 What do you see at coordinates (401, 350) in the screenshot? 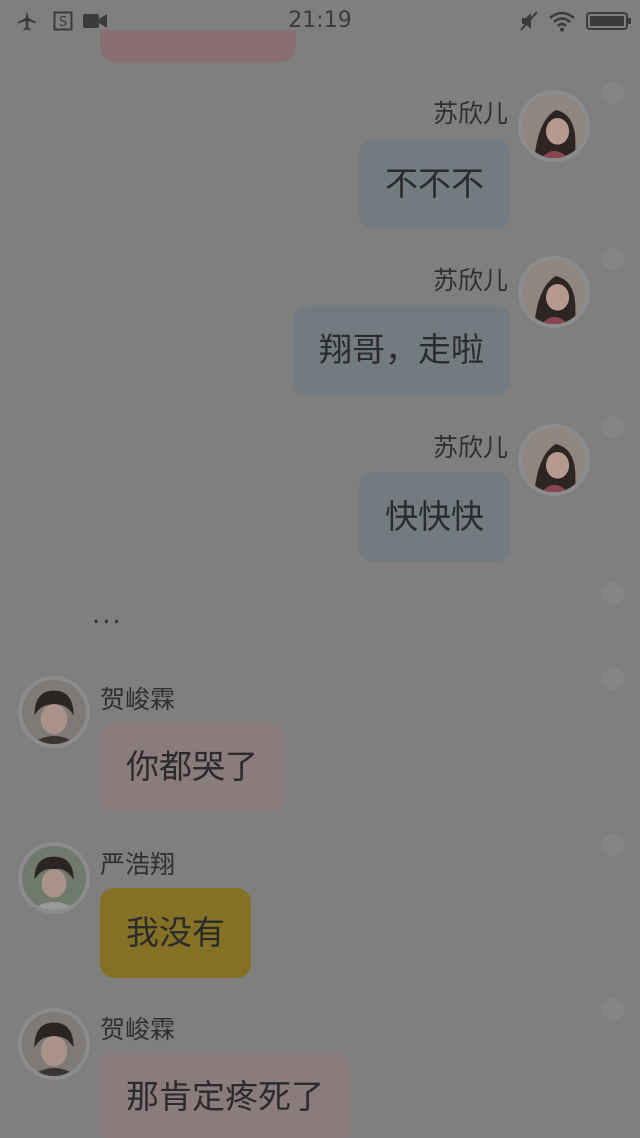
I see `message-bubble: 翔哥，走啦` at bounding box center [401, 350].